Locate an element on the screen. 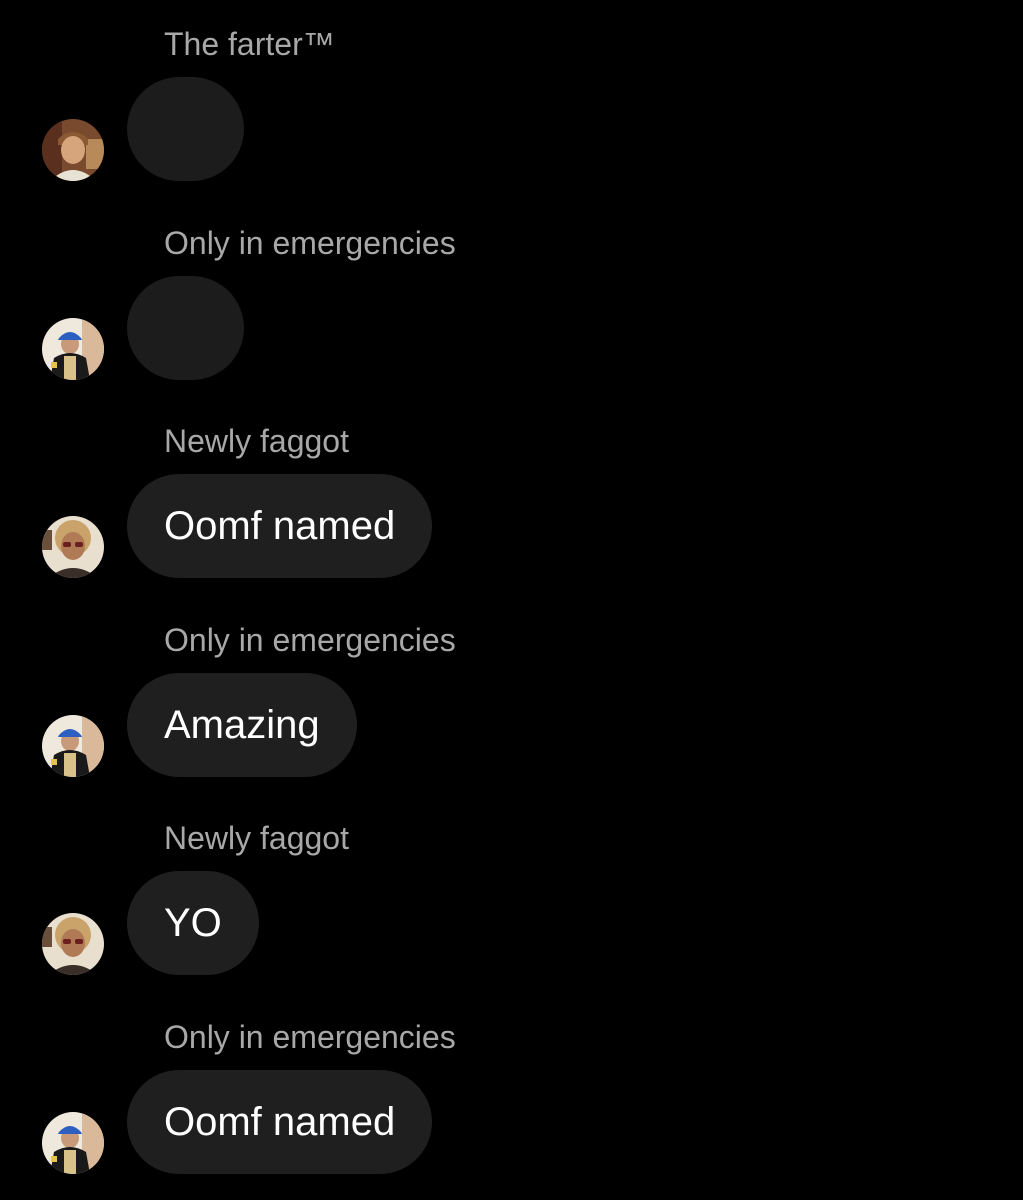 The image size is (1023, 1200). avatar-photo-man-brown-hair-icon is located at coordinates (73, 150).